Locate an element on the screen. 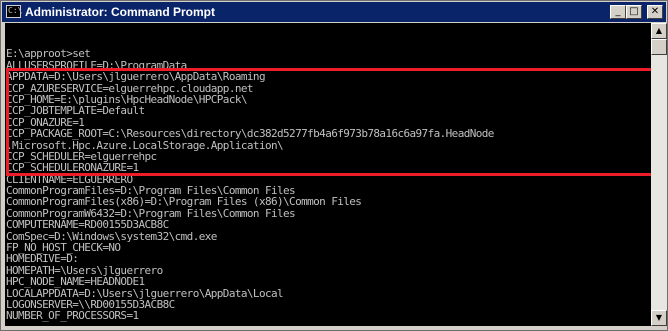 This screenshot has width=668, height=331. cmd-icon-glyph: C:\ is located at coordinates (15, 10).